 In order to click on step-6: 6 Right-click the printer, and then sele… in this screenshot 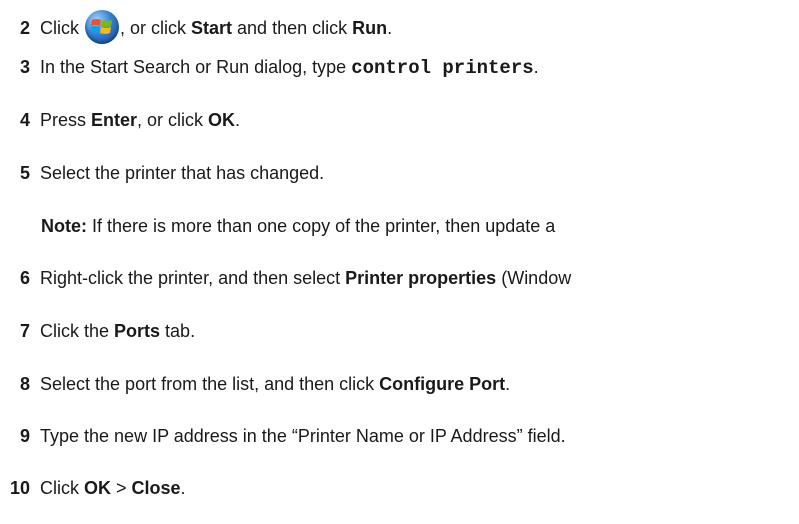, I will do `click(399, 278)`.